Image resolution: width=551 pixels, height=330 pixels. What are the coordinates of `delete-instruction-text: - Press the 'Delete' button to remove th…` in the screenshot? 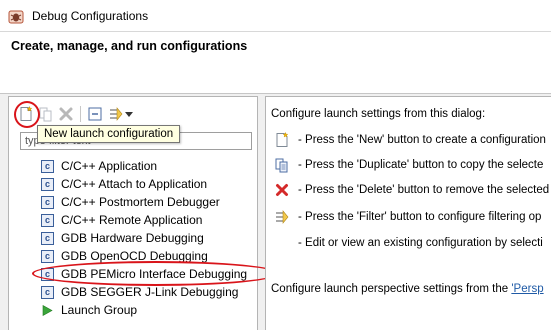 It's located at (424, 190).